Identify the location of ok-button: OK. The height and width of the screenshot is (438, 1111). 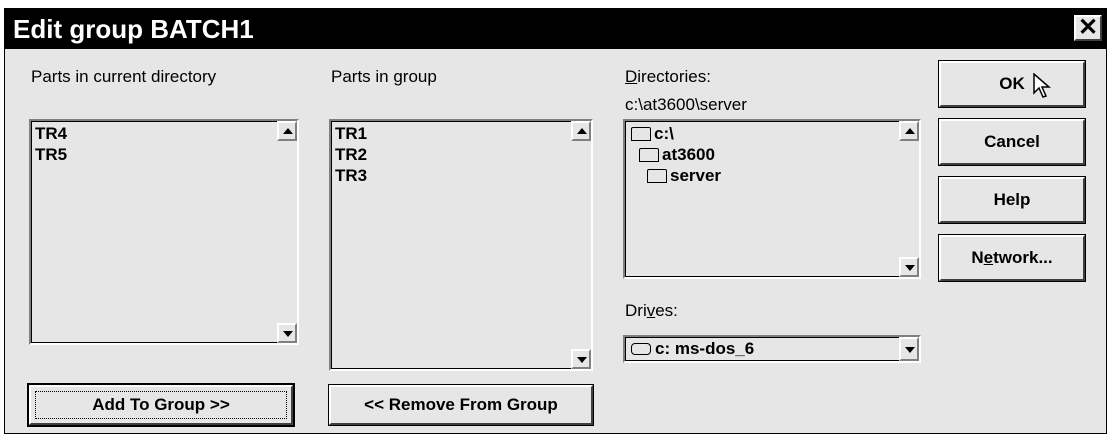
(1012, 84).